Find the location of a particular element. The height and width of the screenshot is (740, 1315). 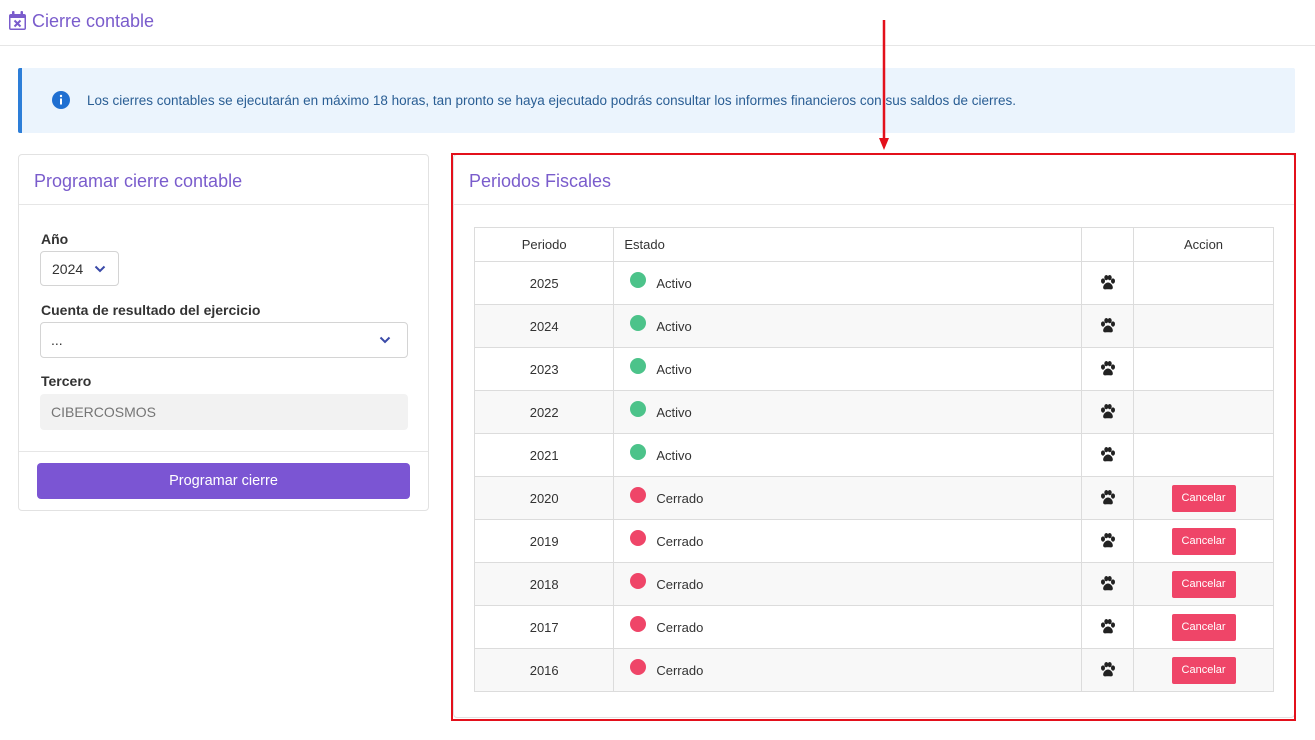

periodo-cell: 2018 is located at coordinates (544, 584).